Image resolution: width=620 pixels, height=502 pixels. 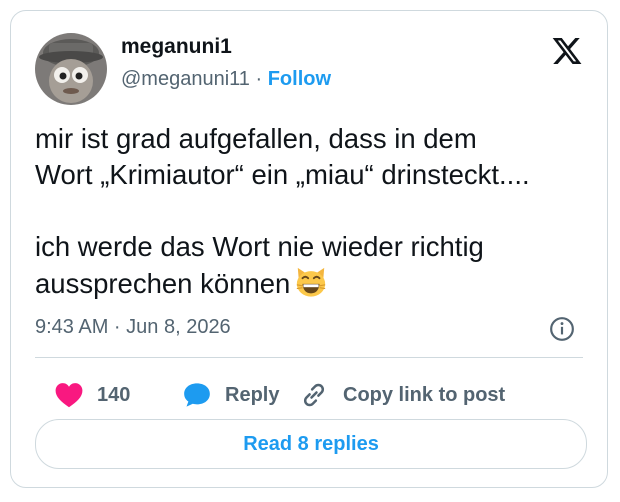 I want to click on tweet-actions: 140 Reply Copy link to post, so click(x=315, y=395).